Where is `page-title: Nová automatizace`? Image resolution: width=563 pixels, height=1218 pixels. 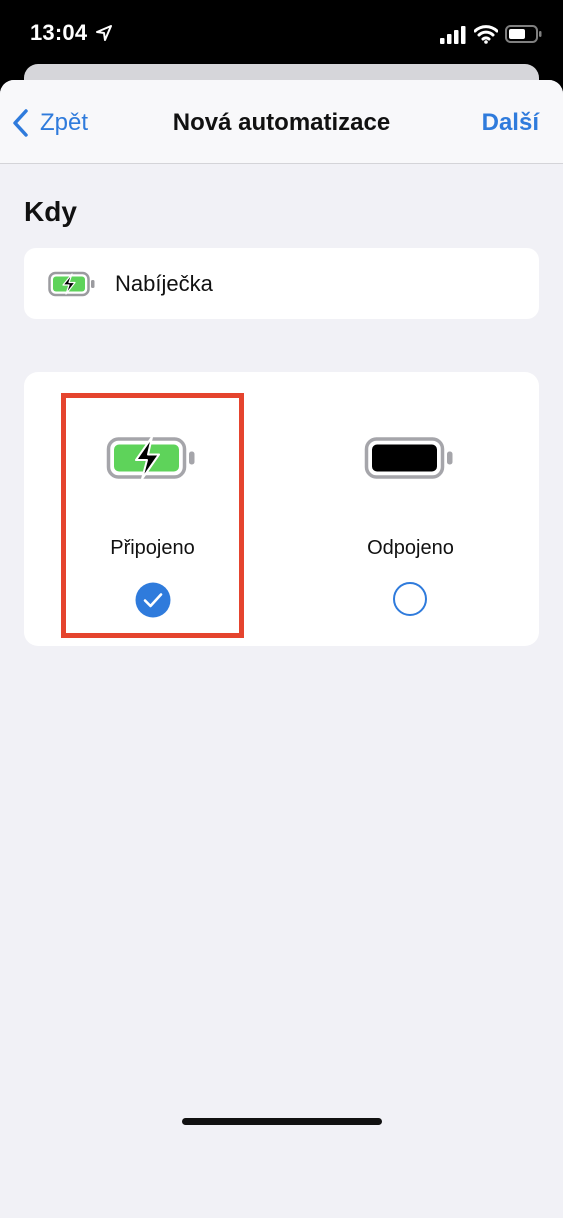
page-title: Nová automatizace is located at coordinates (281, 122).